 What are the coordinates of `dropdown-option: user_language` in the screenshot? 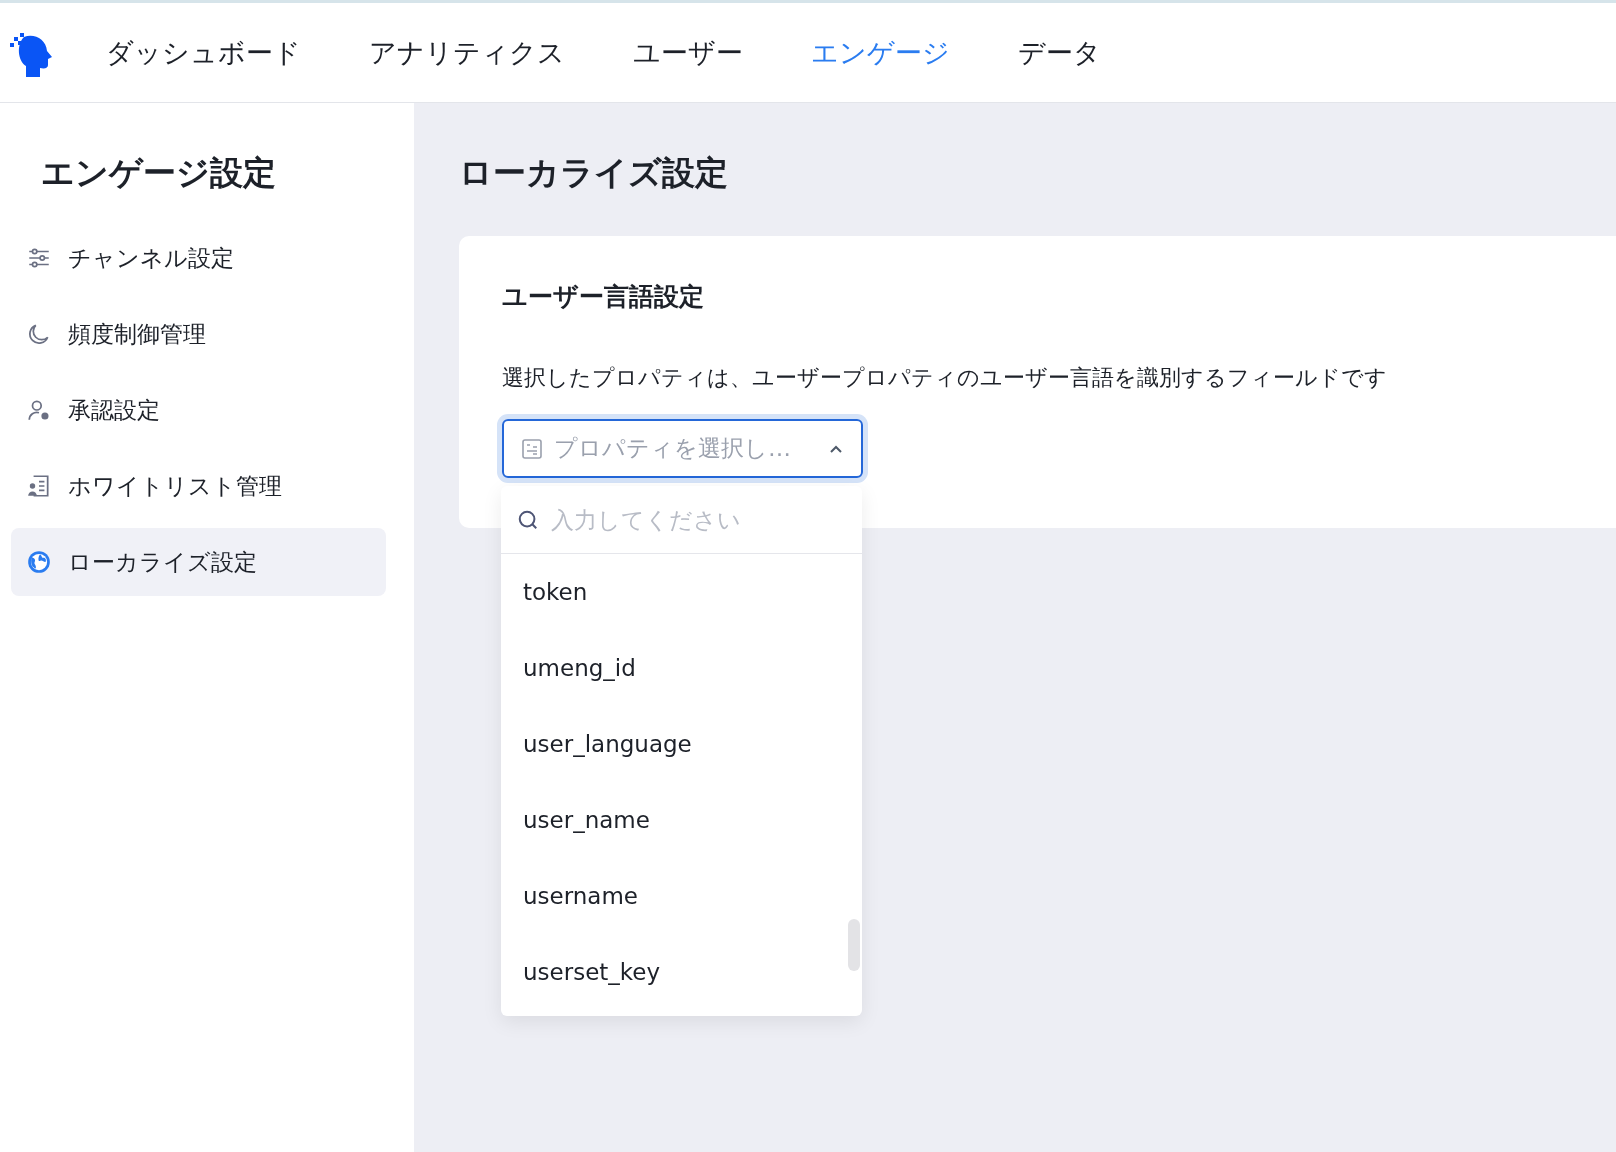 It's located at (681, 744).